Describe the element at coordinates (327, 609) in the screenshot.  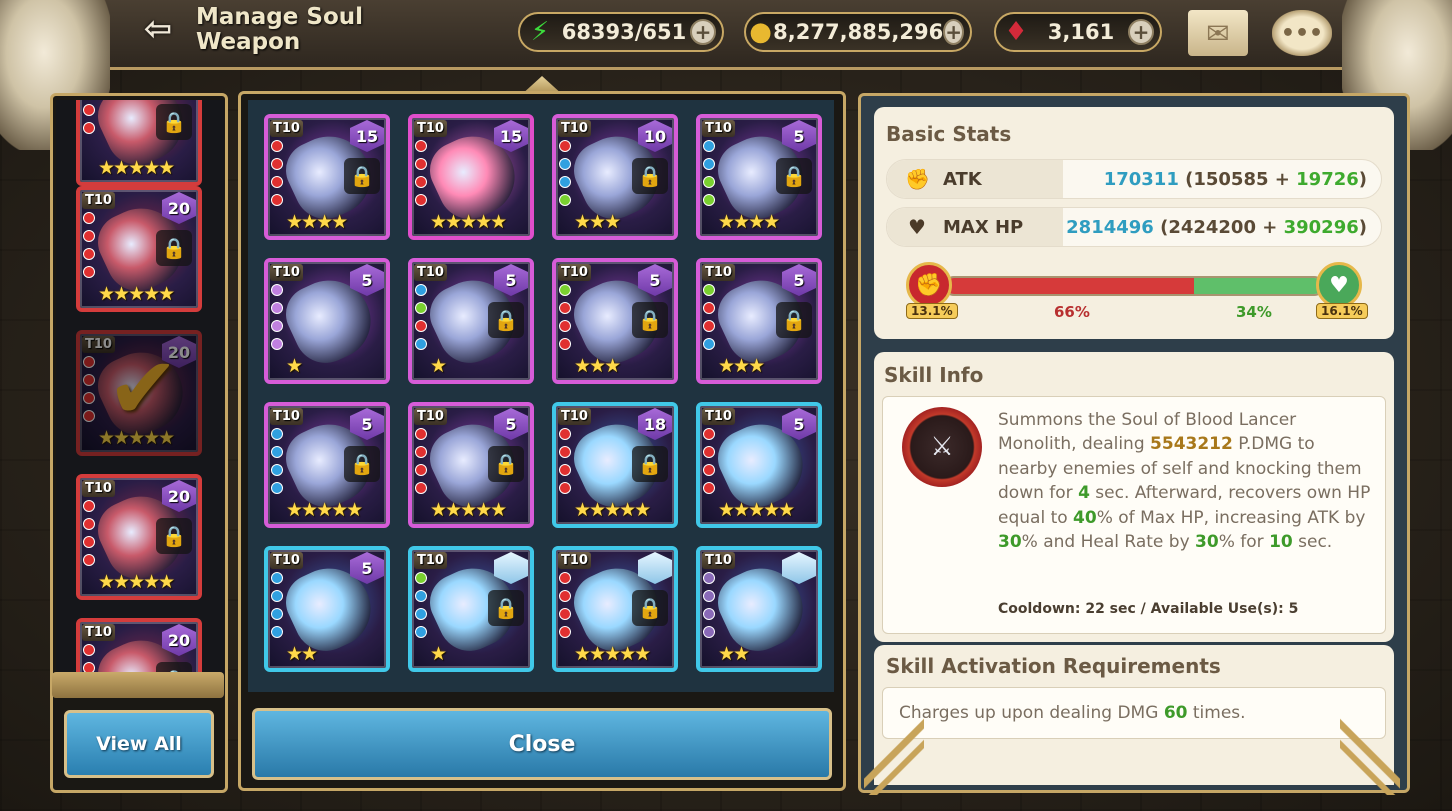
I see `grid-weapon-card: T10 5 ★★` at that location.